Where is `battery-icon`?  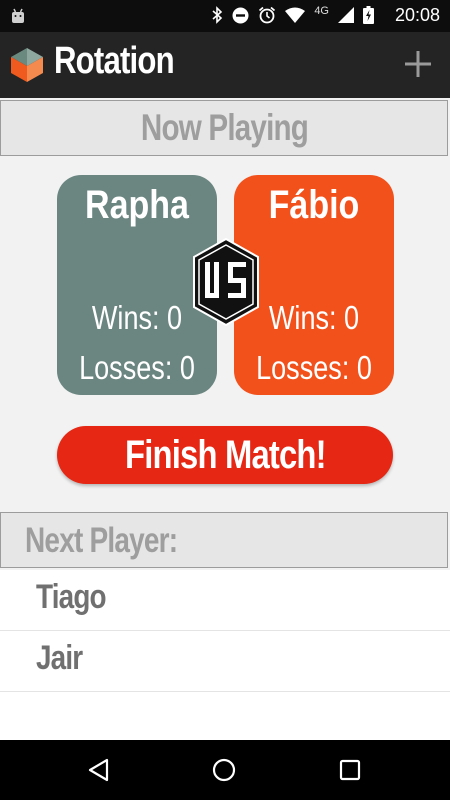
battery-icon is located at coordinates (368, 15).